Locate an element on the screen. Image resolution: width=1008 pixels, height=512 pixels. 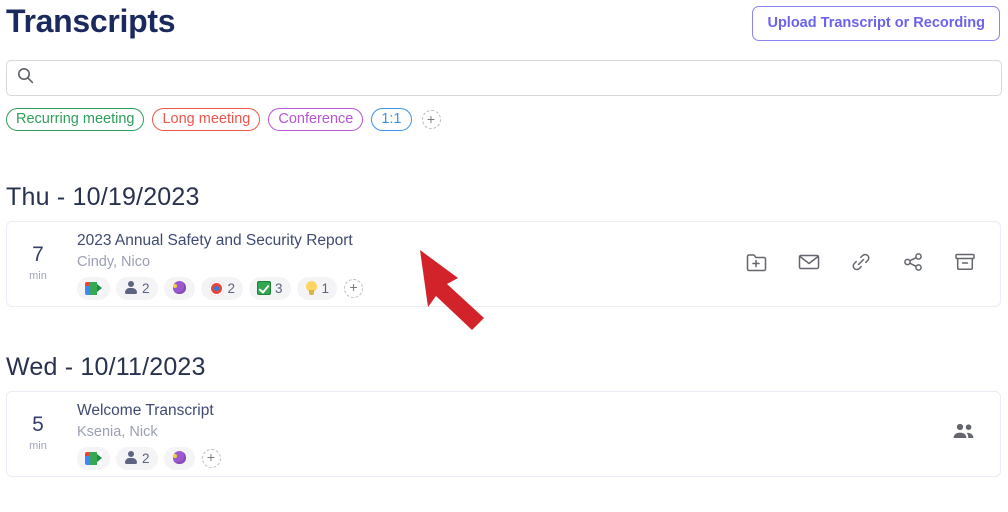
add-filter-tag-button is located at coordinates (431, 119).